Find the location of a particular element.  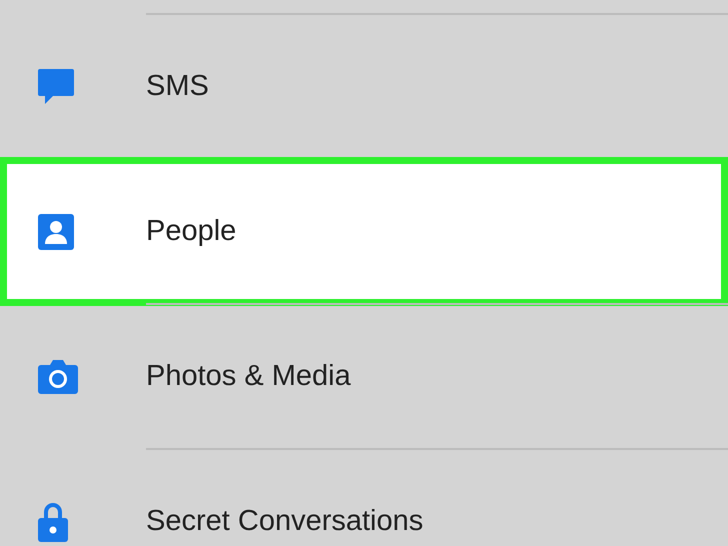

contact-card-icon is located at coordinates (56, 231).